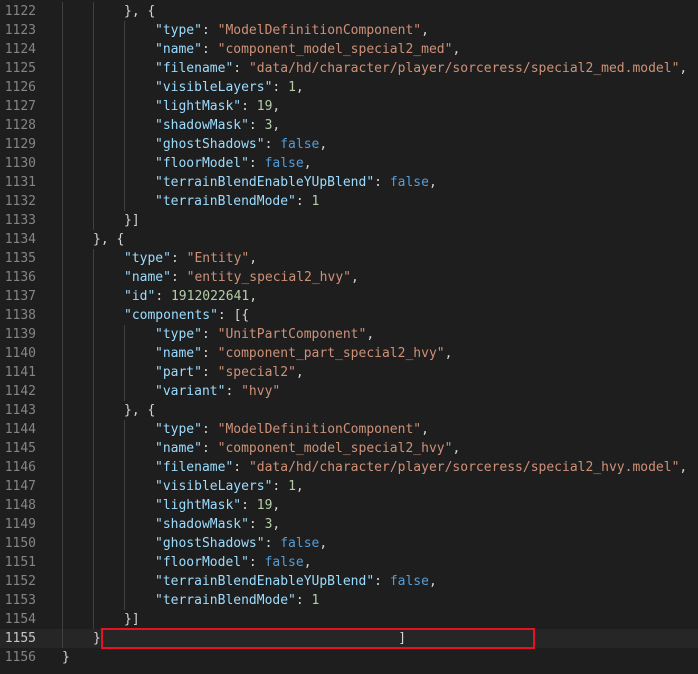 Image resolution: width=698 pixels, height=674 pixels. Describe the element at coordinates (349, 372) in the screenshot. I see `code-line: 1141 "part": "special2",` at that location.